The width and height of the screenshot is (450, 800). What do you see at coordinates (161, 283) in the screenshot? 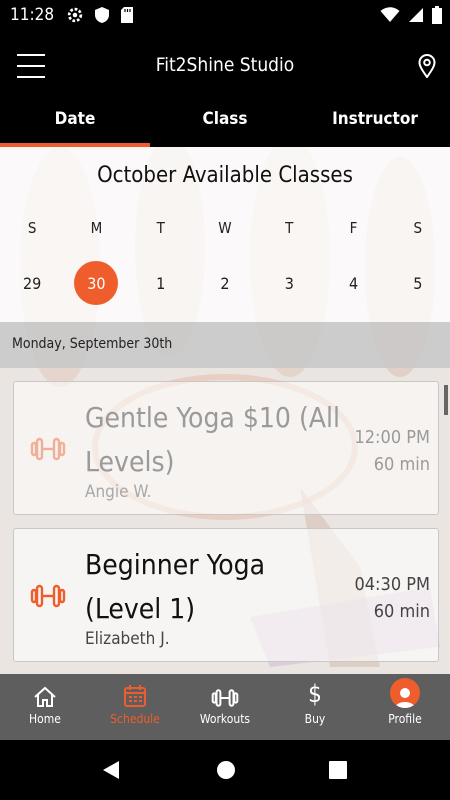
I see `date-cell: 1` at bounding box center [161, 283].